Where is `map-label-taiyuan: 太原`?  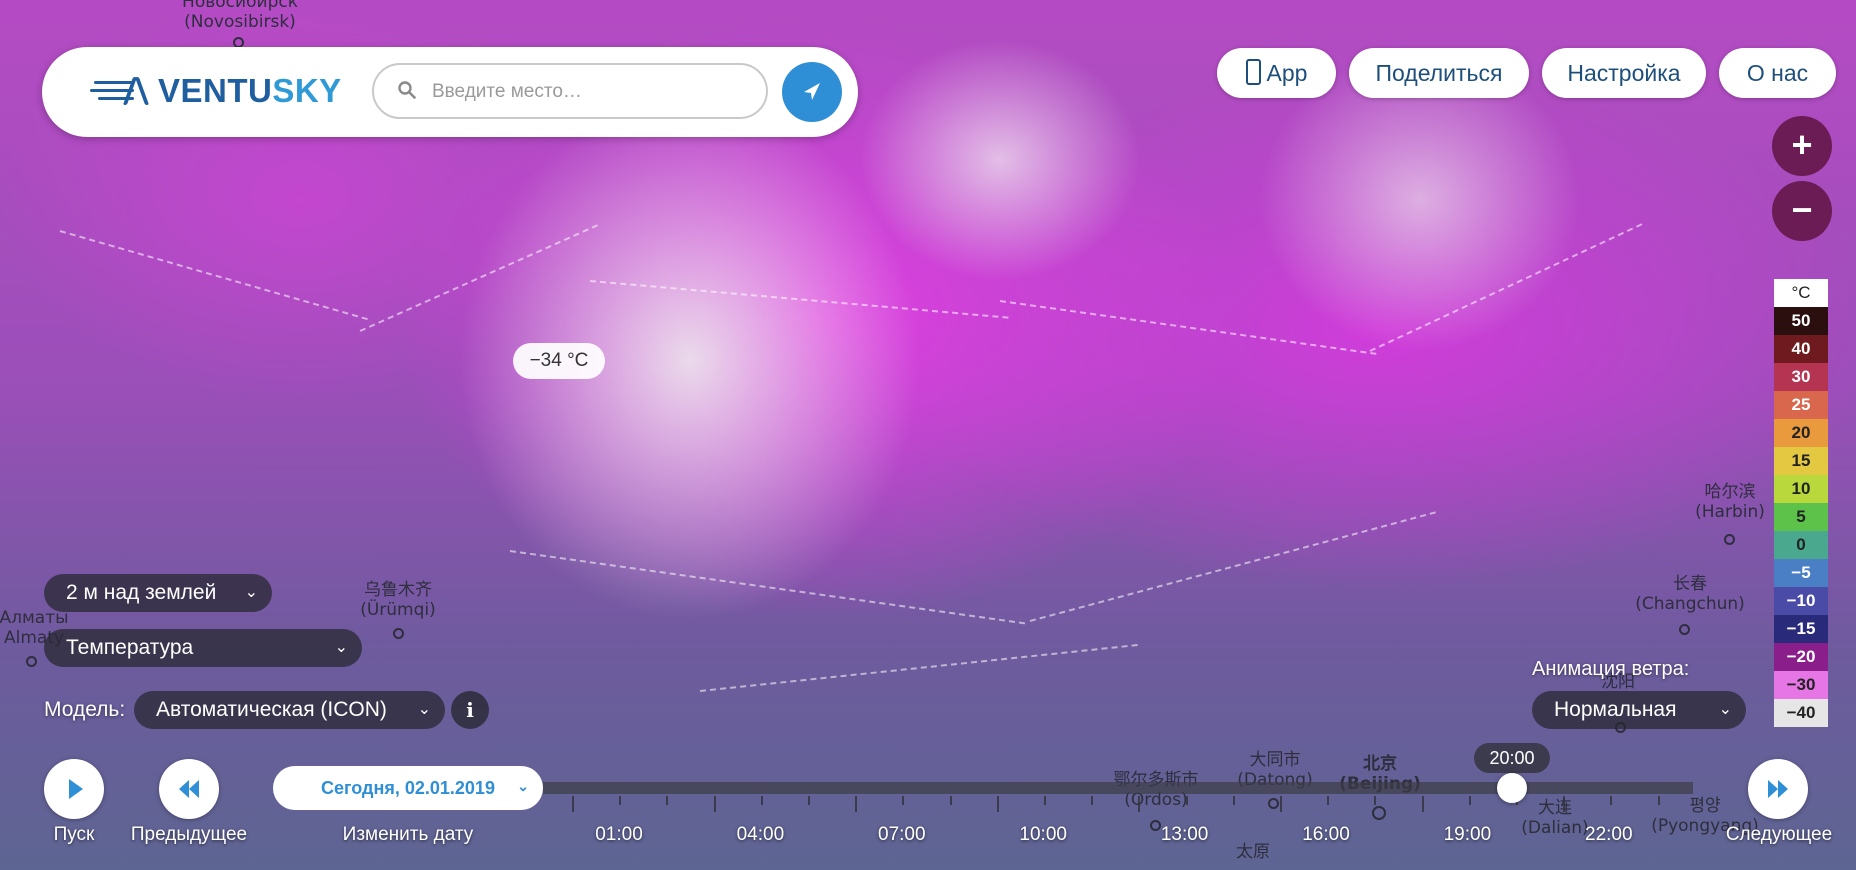
map-label-taiyuan: 太原 is located at coordinates (1253, 852).